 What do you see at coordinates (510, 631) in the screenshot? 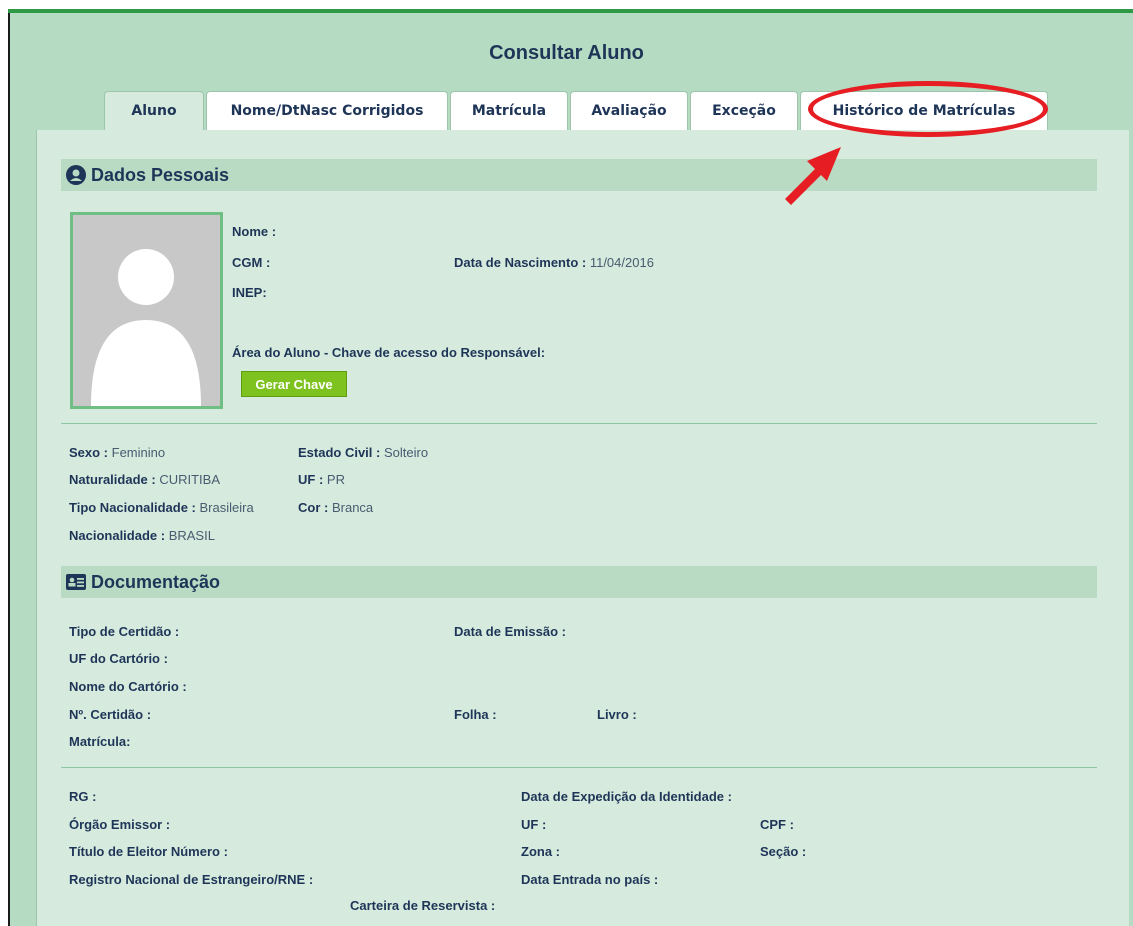
I see `data-emissao-label: Data de Emissão :` at bounding box center [510, 631].